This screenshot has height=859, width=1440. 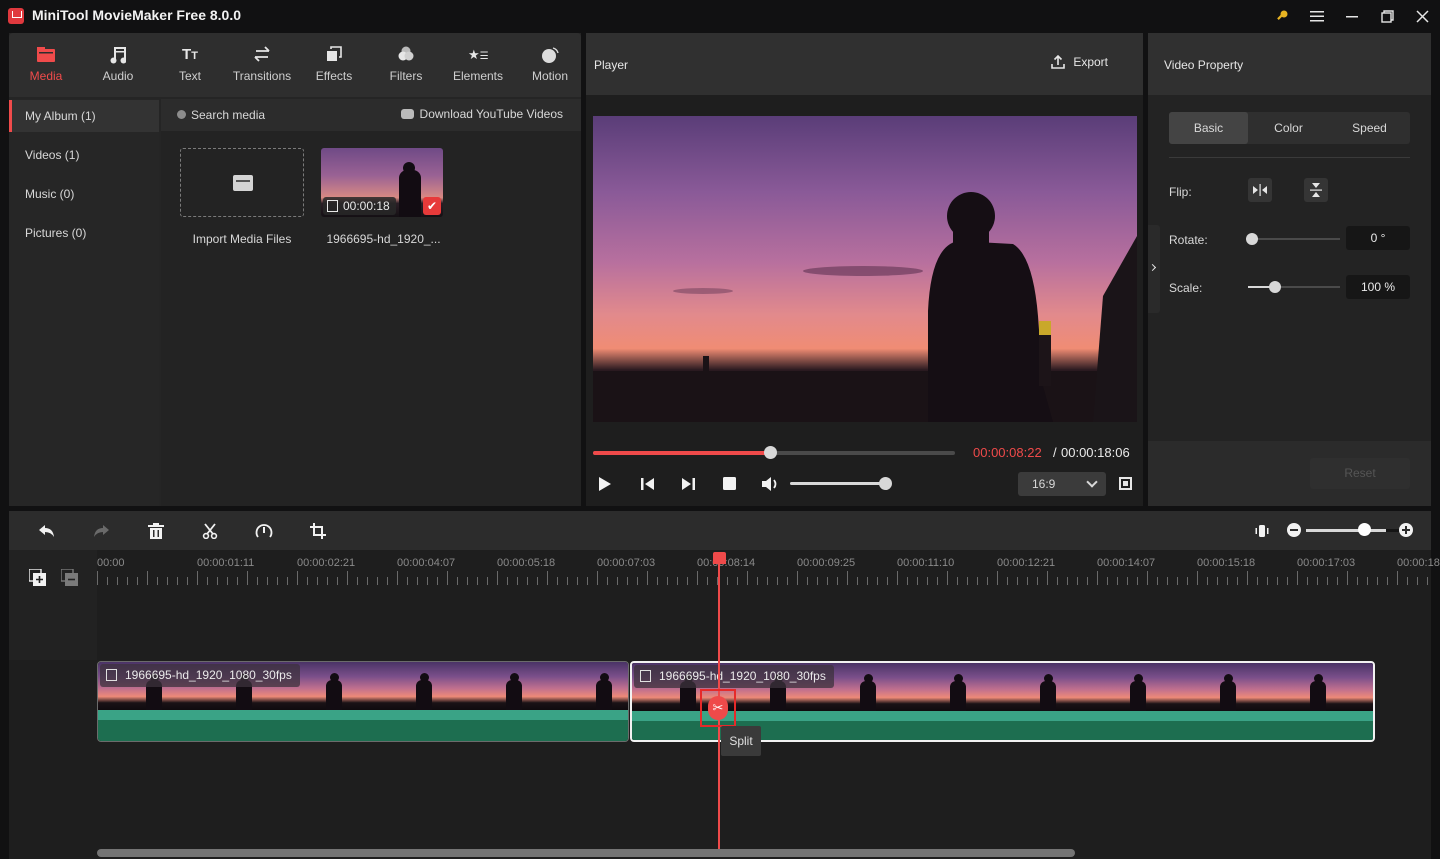 I want to click on undo-icon, so click(x=46, y=531).